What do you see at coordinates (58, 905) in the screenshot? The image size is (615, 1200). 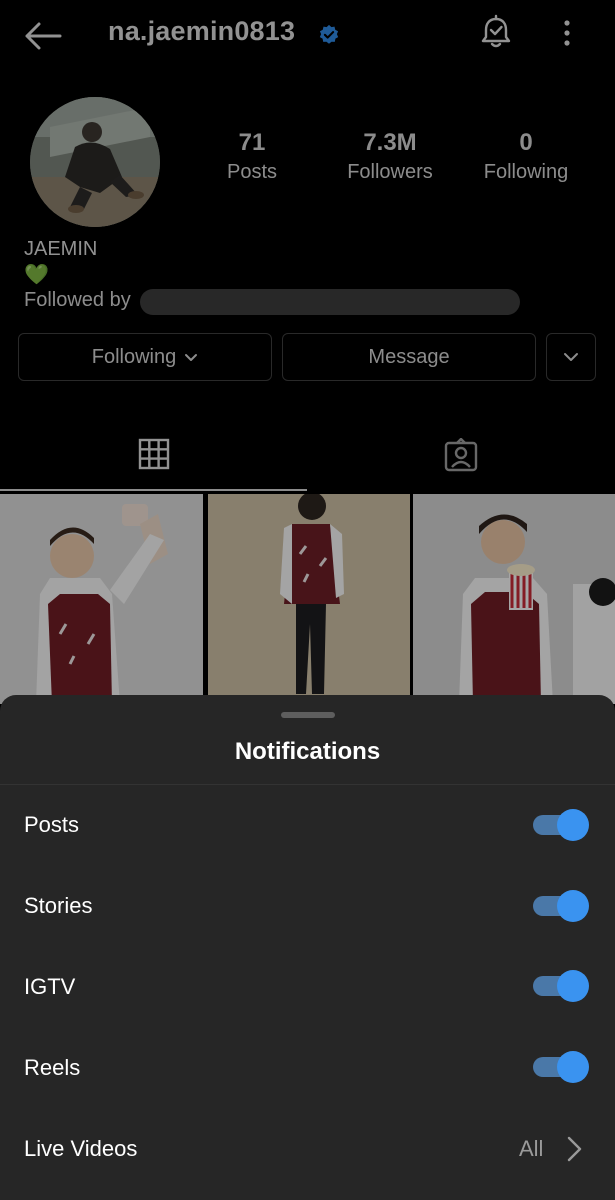 I see `stories-row-label: Stories` at bounding box center [58, 905].